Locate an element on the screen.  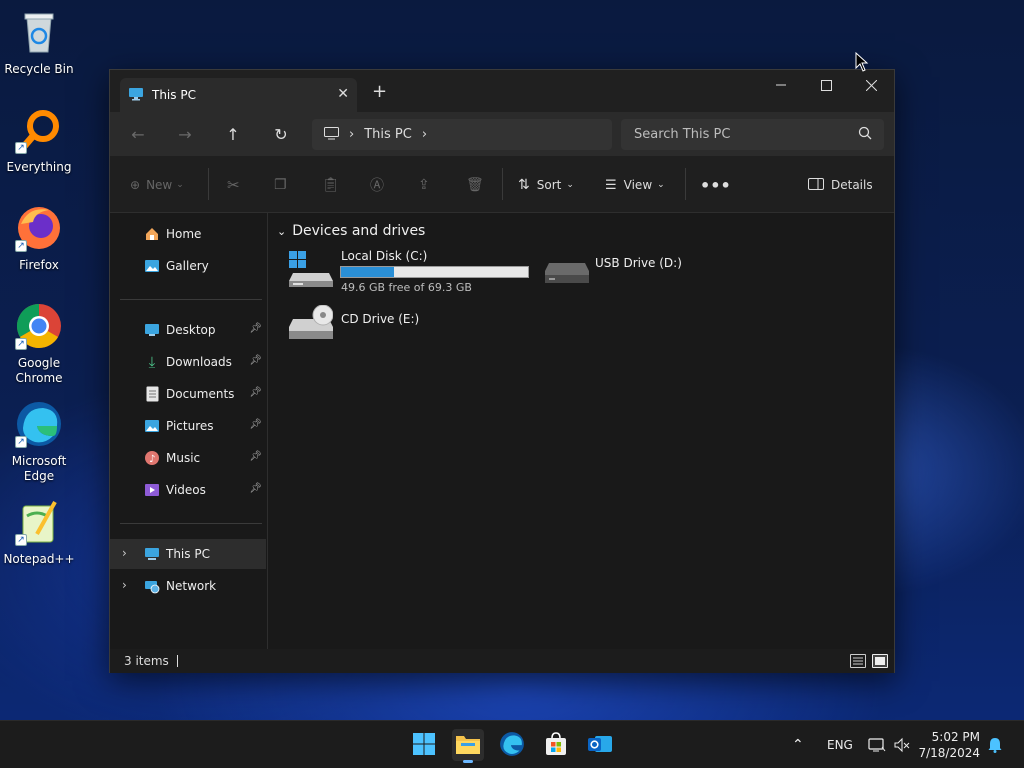
windows-logo-icon is located at coordinates (424, 745).